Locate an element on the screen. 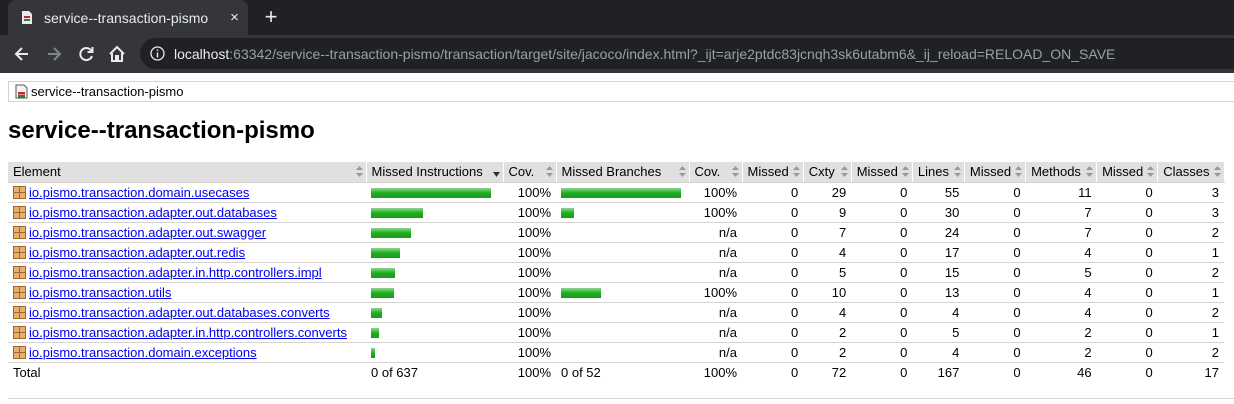 This screenshot has width=1234, height=404. header-missed-branches: Missed Branches is located at coordinates (623, 172).